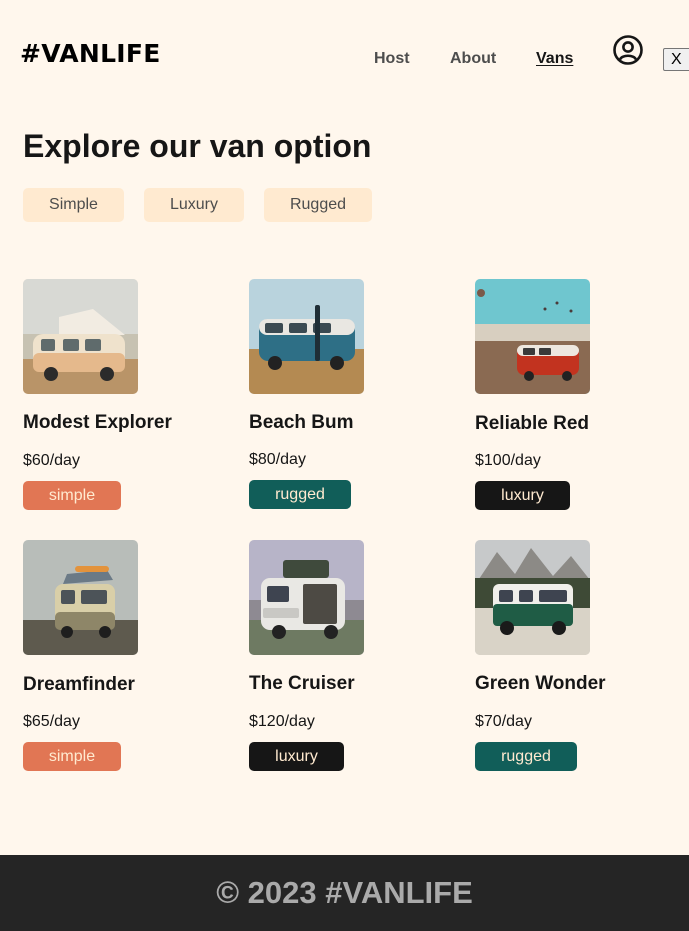  I want to click on site-footer: © 2023 #VANLIFE, so click(344, 893).